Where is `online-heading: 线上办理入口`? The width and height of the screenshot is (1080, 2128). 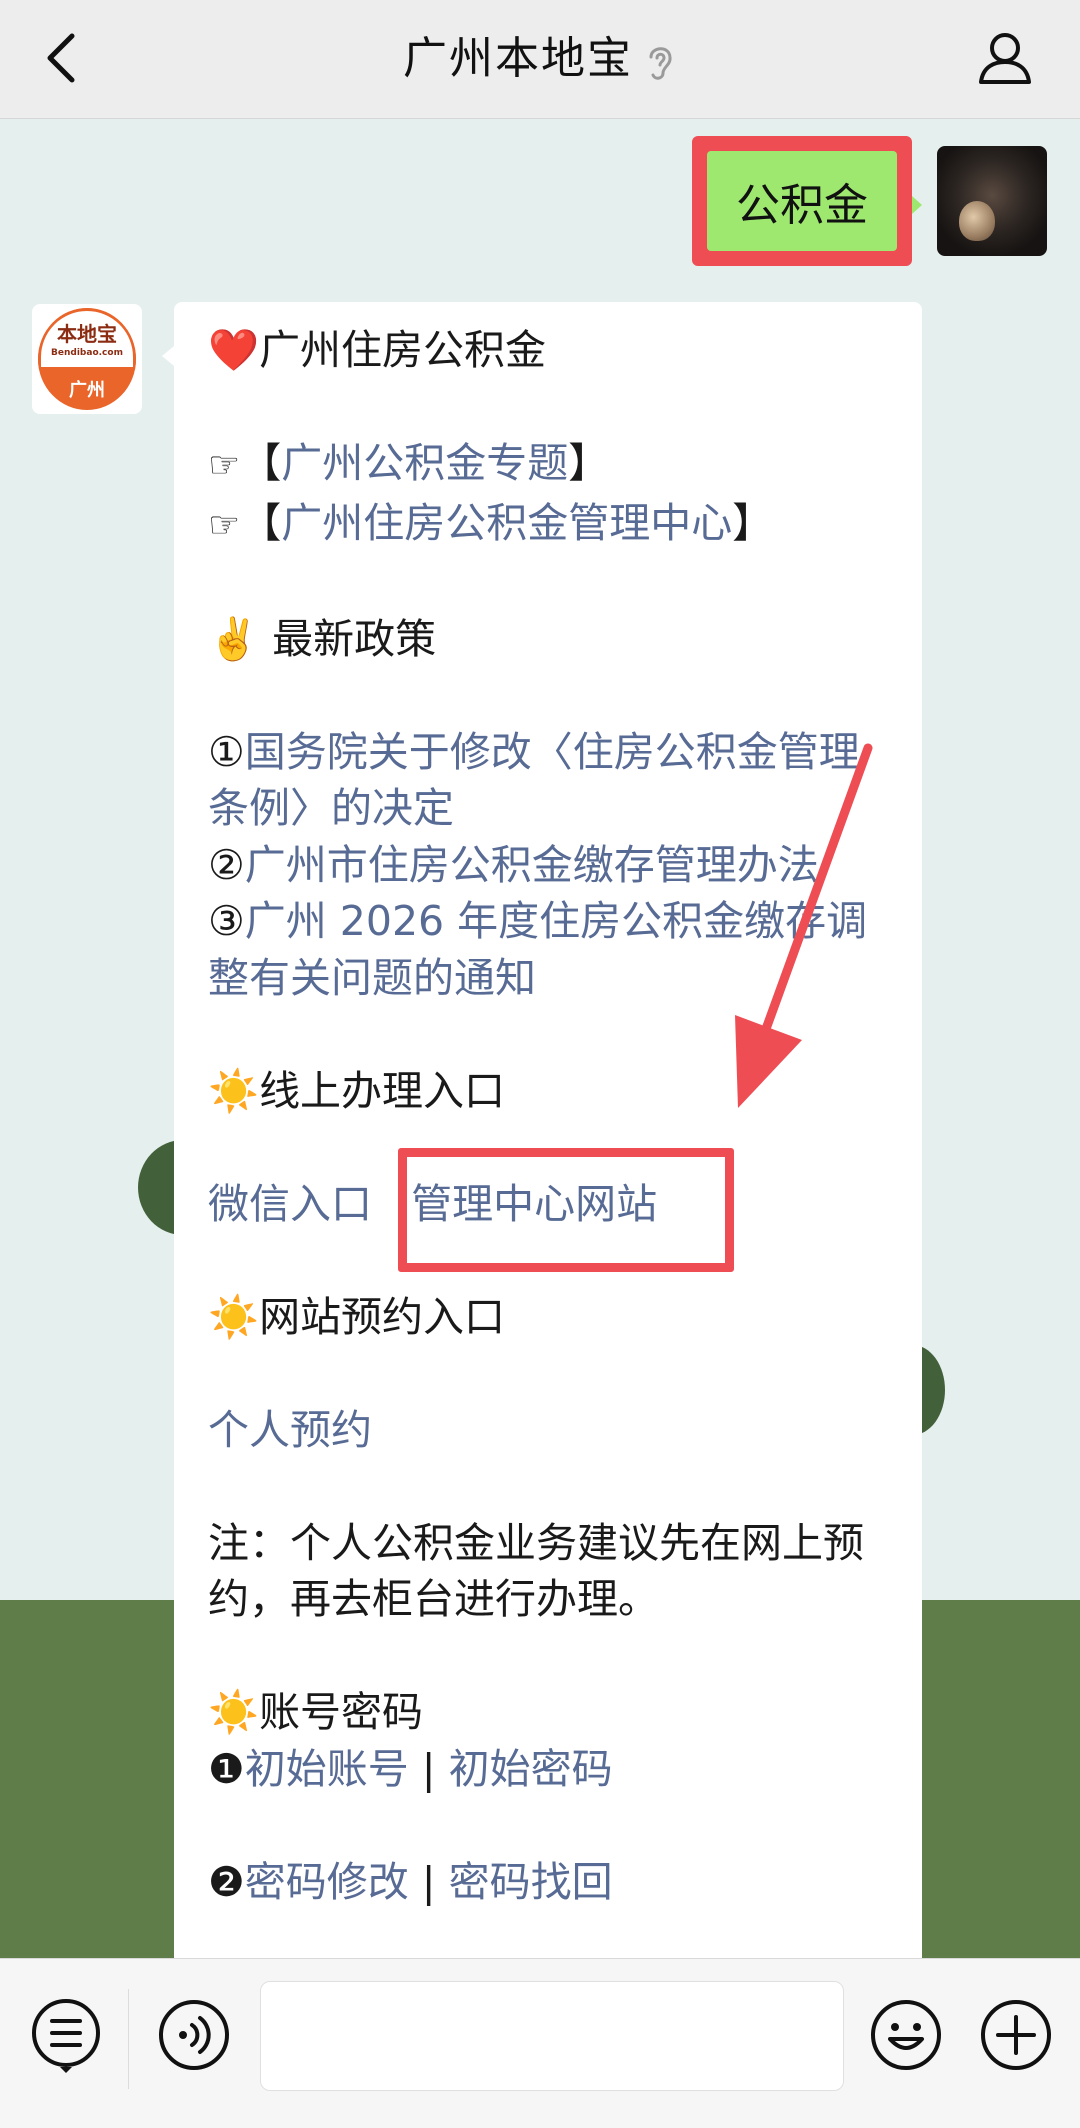
online-heading: 线上办理入口 is located at coordinates (382, 1090).